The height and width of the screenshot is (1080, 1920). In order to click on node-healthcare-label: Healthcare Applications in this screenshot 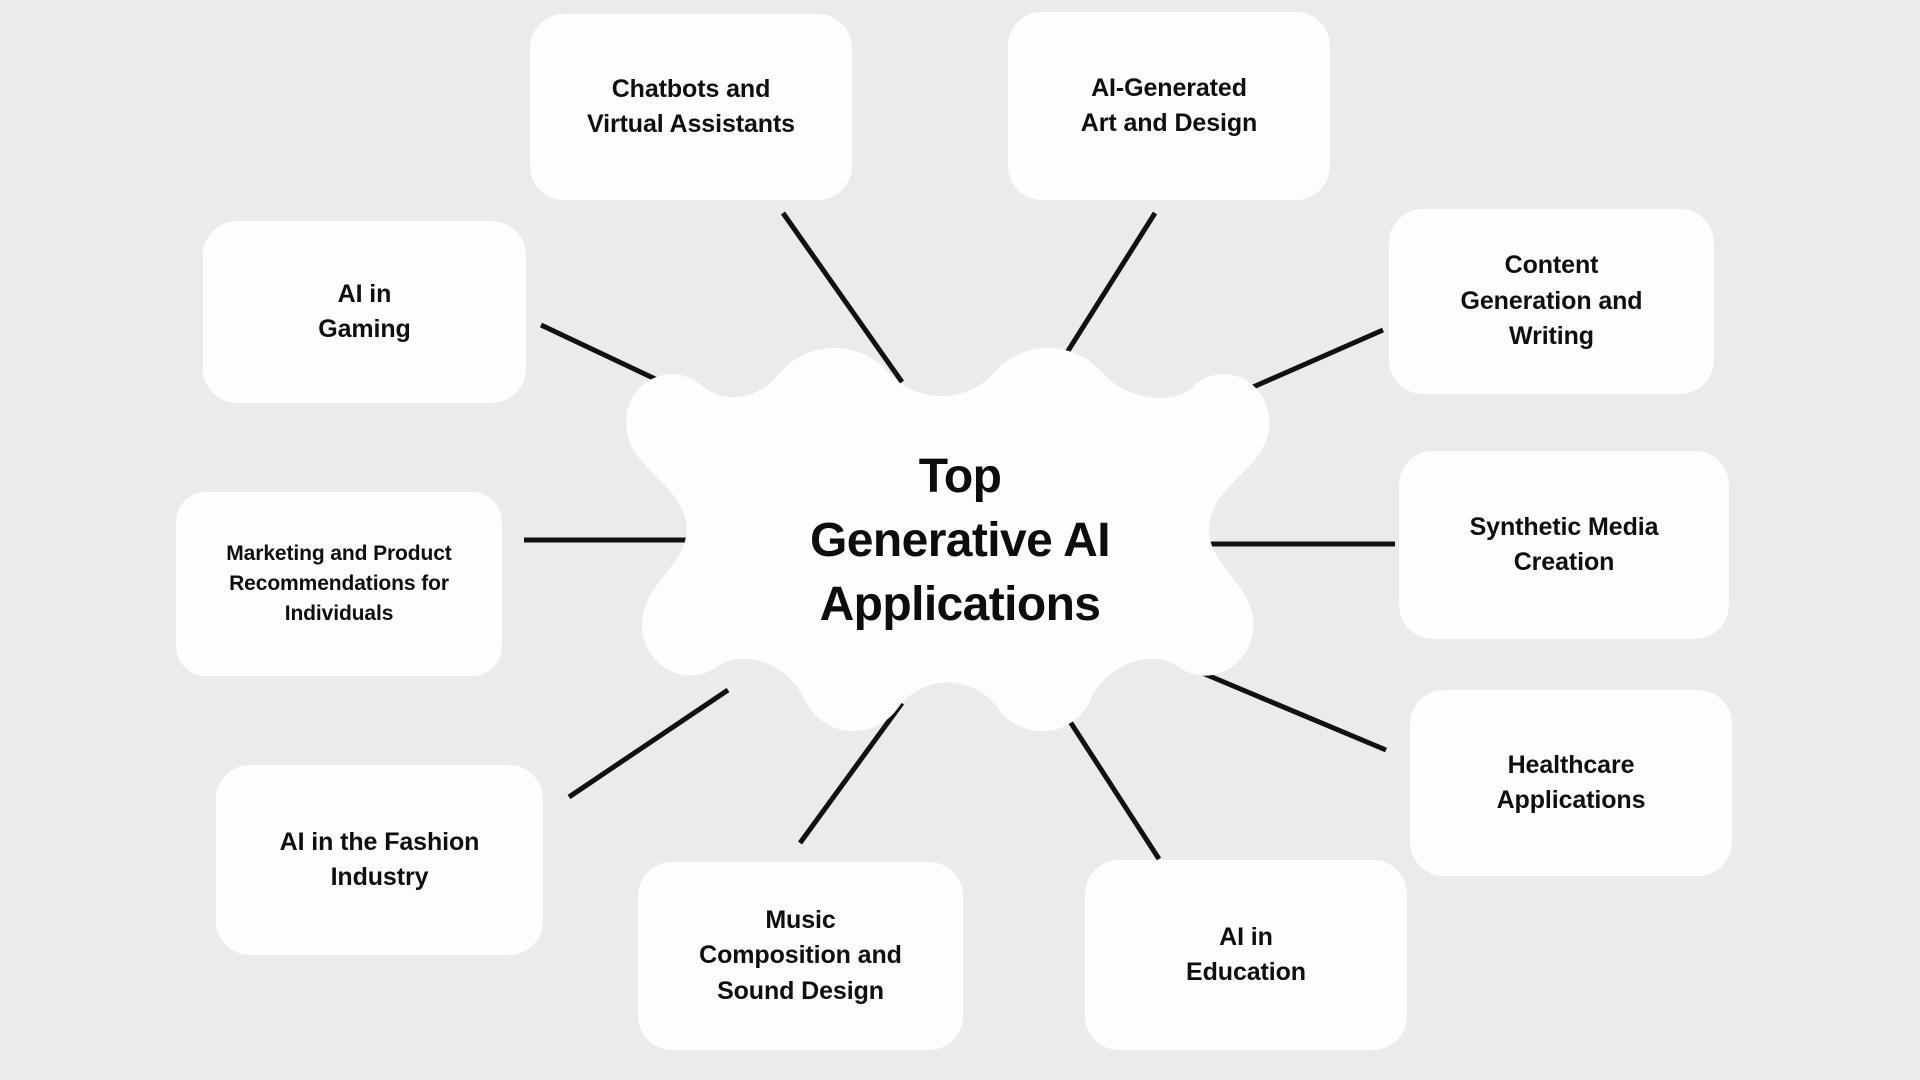, I will do `click(1571, 782)`.